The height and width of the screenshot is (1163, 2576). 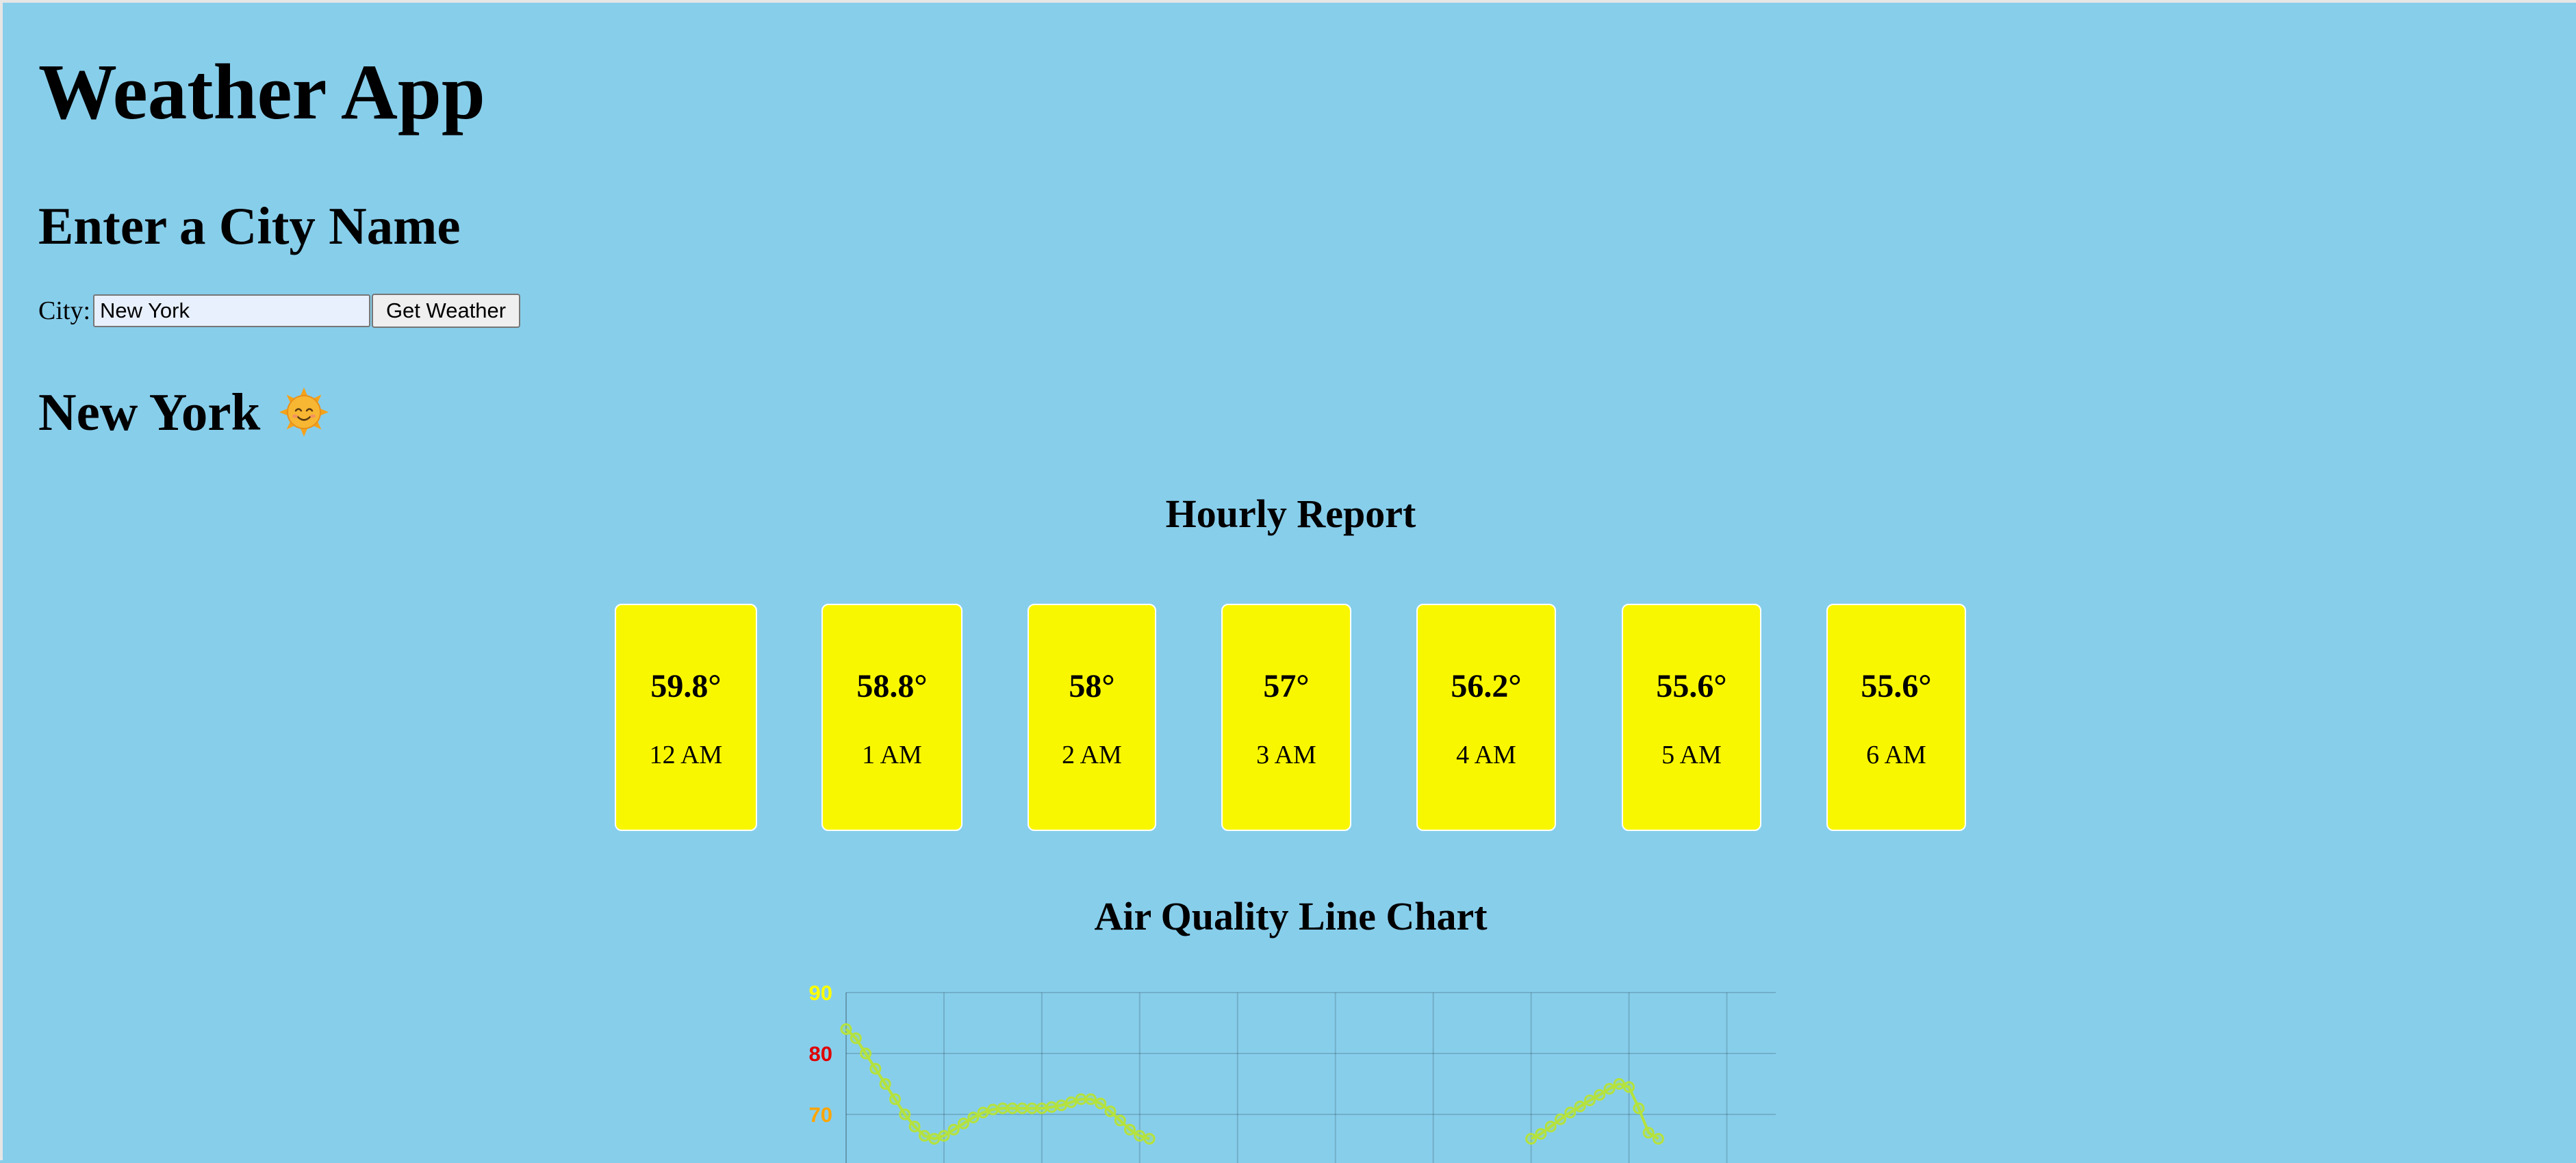 What do you see at coordinates (820, 1115) in the screenshot?
I see `y-tick-label: 70` at bounding box center [820, 1115].